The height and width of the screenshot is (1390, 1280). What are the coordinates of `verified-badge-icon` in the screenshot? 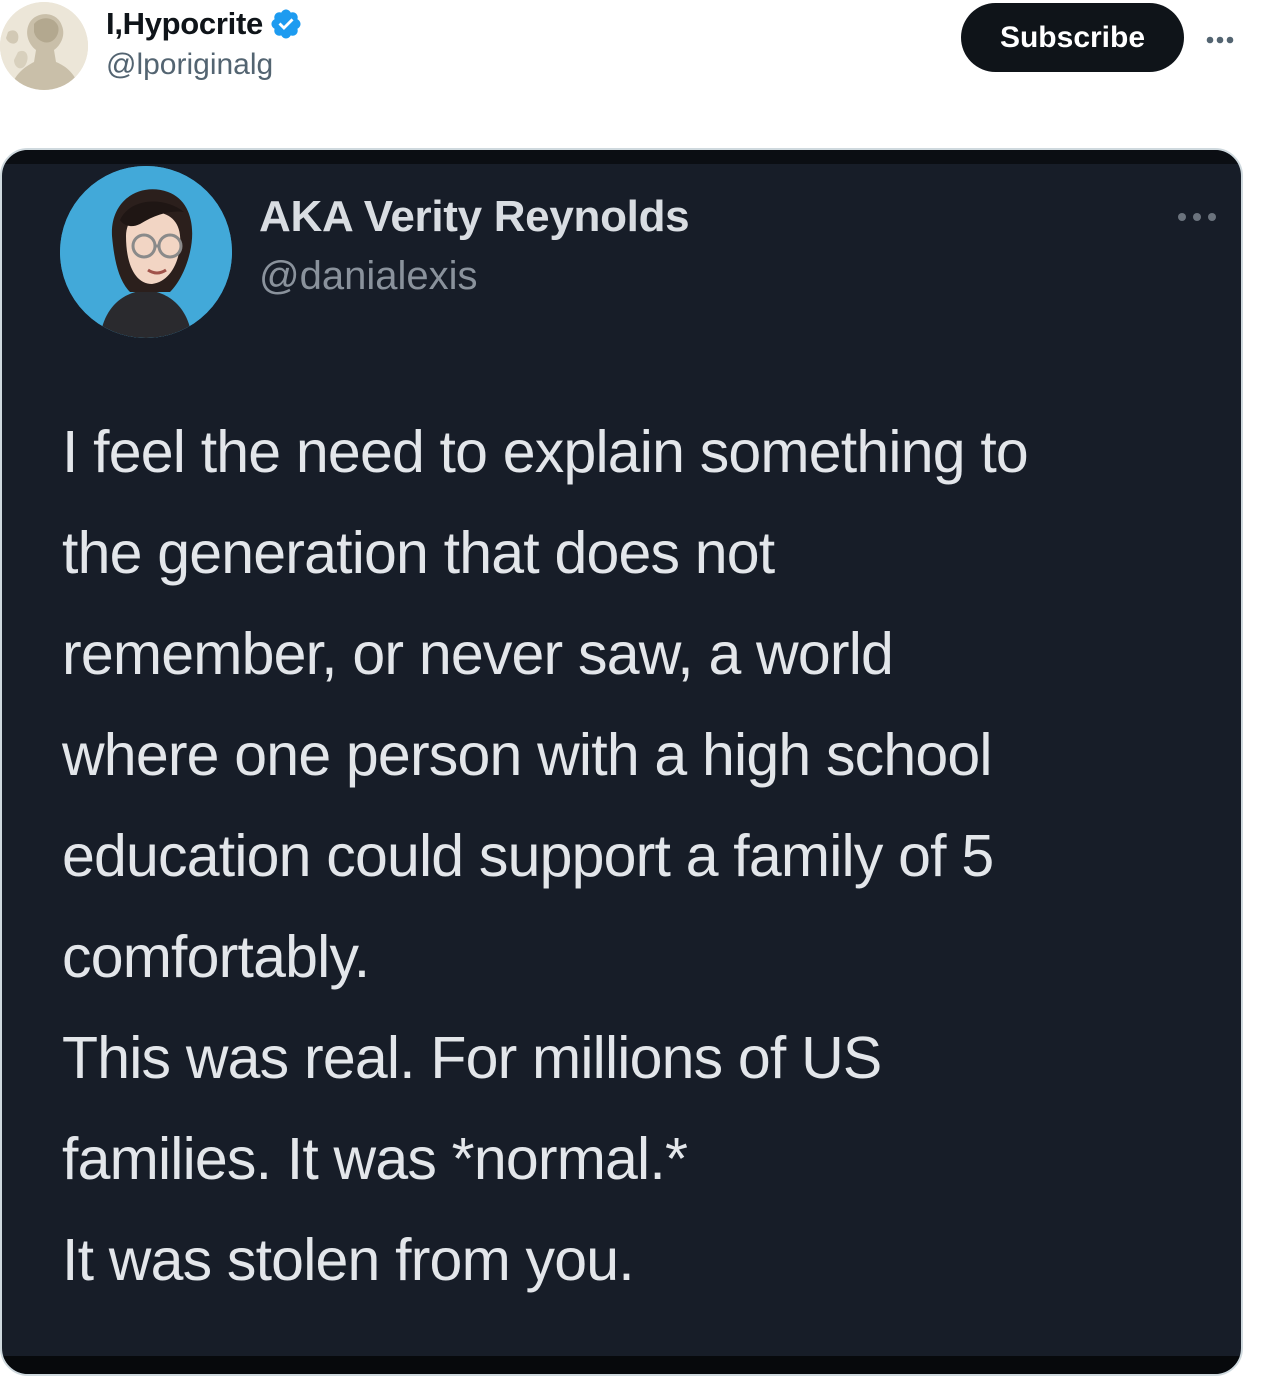 It's located at (286, 24).